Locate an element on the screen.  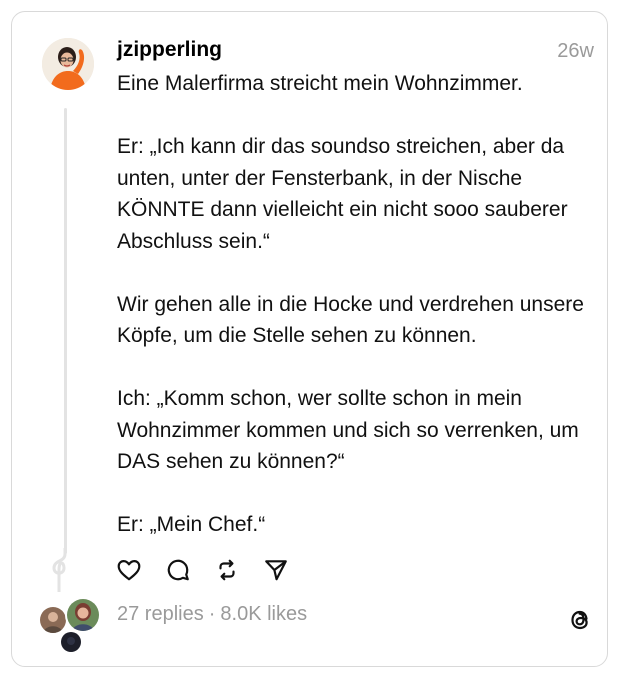
thread-loop-icon is located at coordinates (59, 570).